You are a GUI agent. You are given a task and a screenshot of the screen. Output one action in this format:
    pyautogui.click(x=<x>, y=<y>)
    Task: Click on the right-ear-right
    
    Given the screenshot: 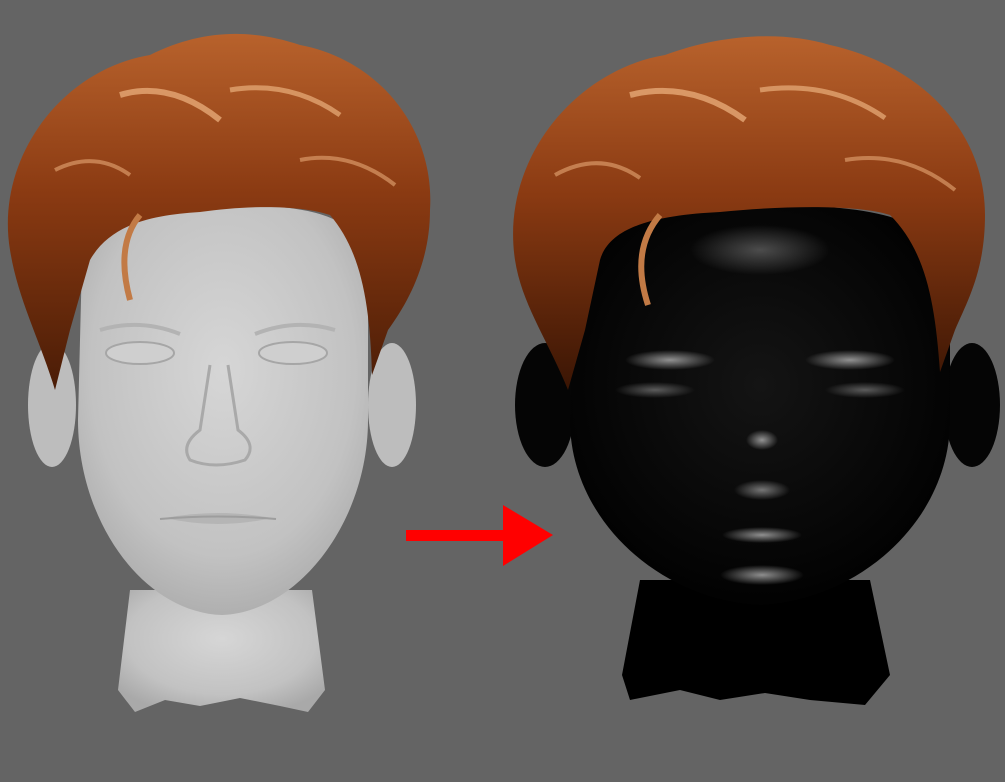 What is the action you would take?
    pyautogui.click(x=972, y=405)
    